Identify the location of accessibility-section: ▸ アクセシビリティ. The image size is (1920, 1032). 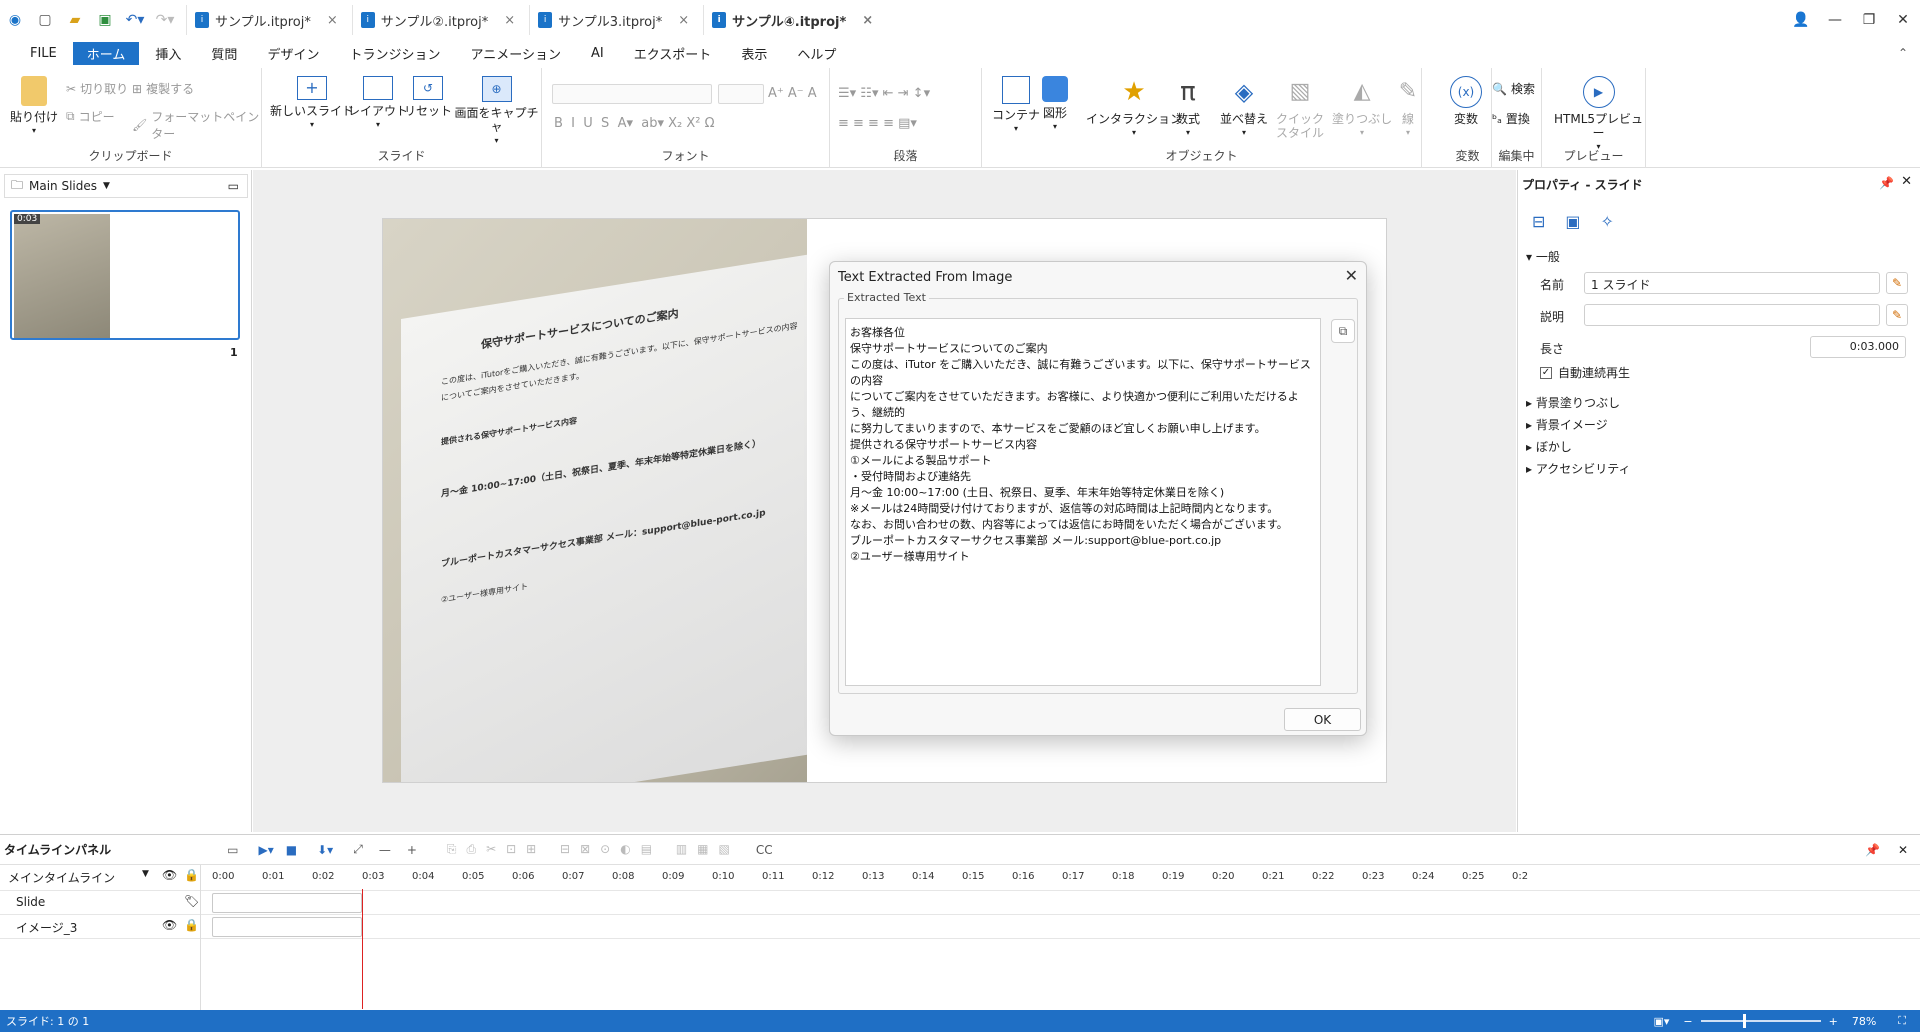
(1578, 468).